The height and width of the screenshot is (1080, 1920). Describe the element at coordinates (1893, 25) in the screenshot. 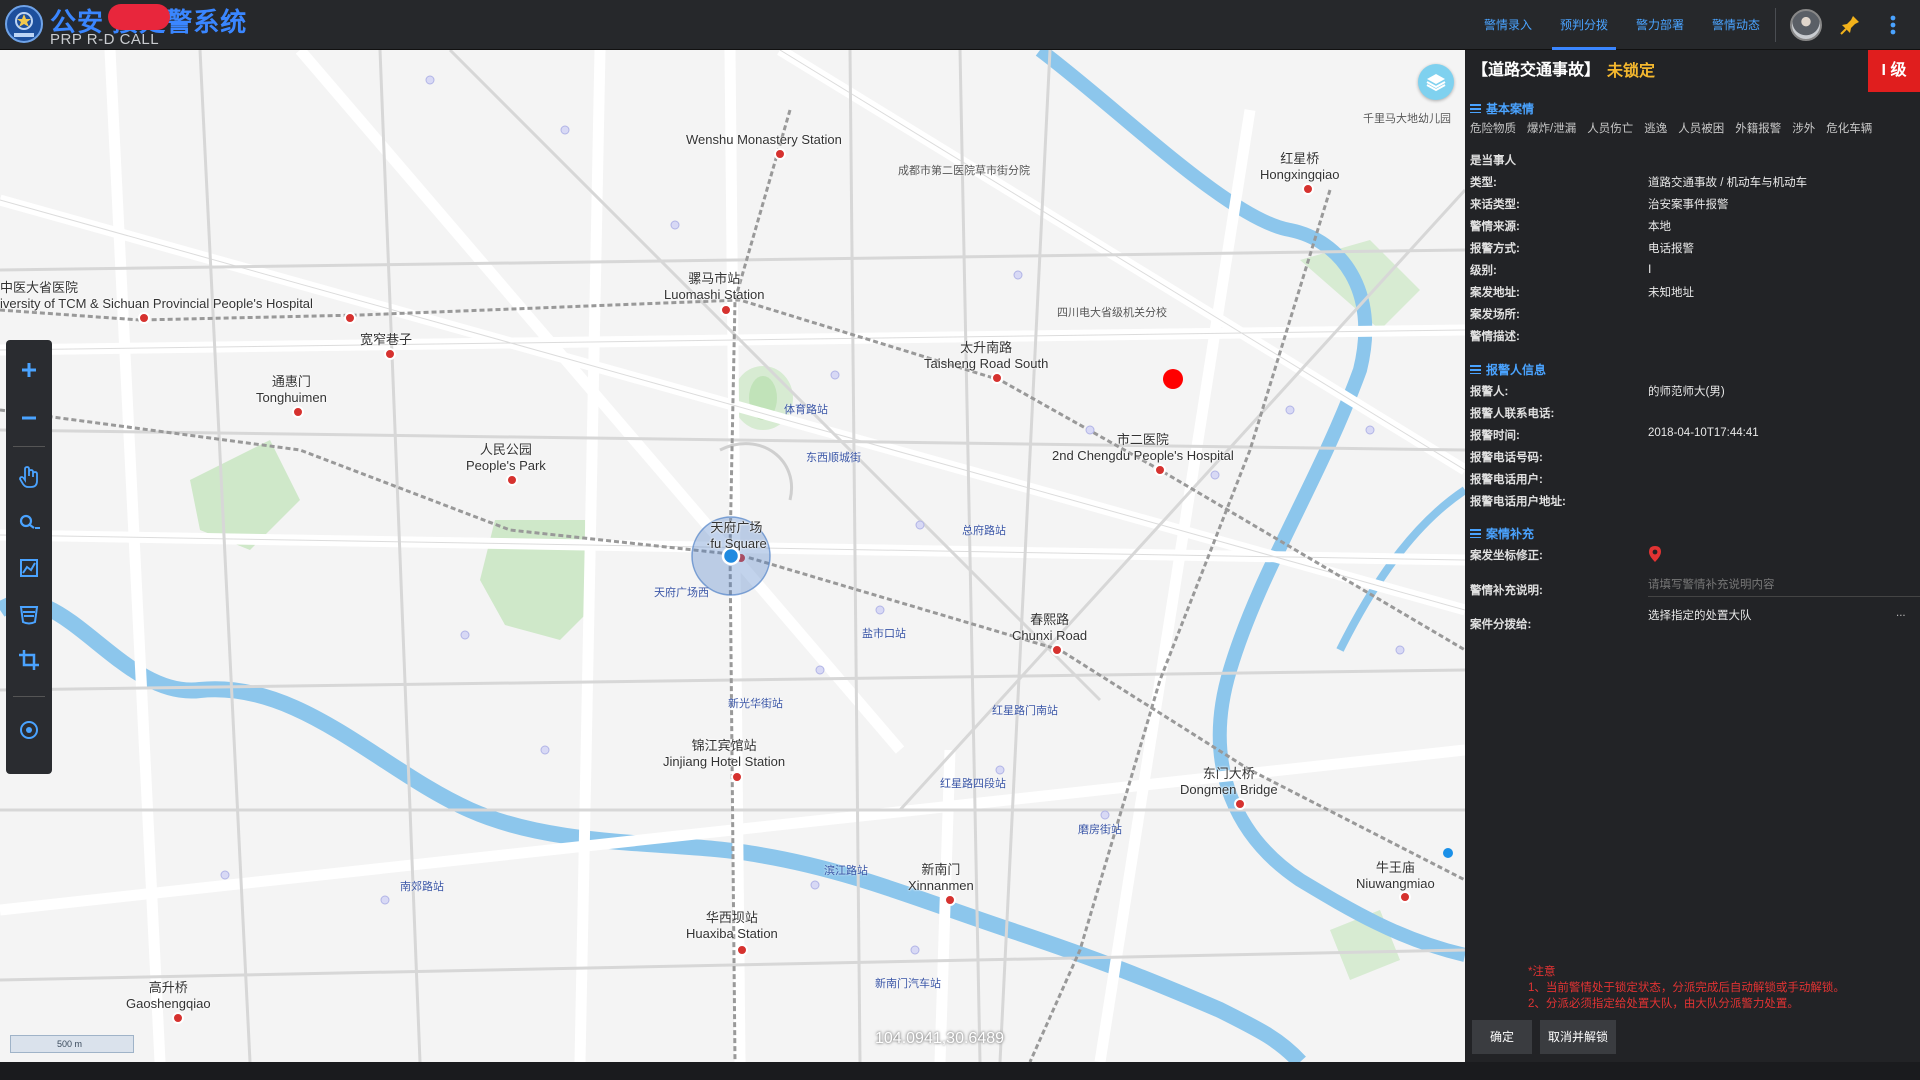

I see `more-vertical-icon` at that location.